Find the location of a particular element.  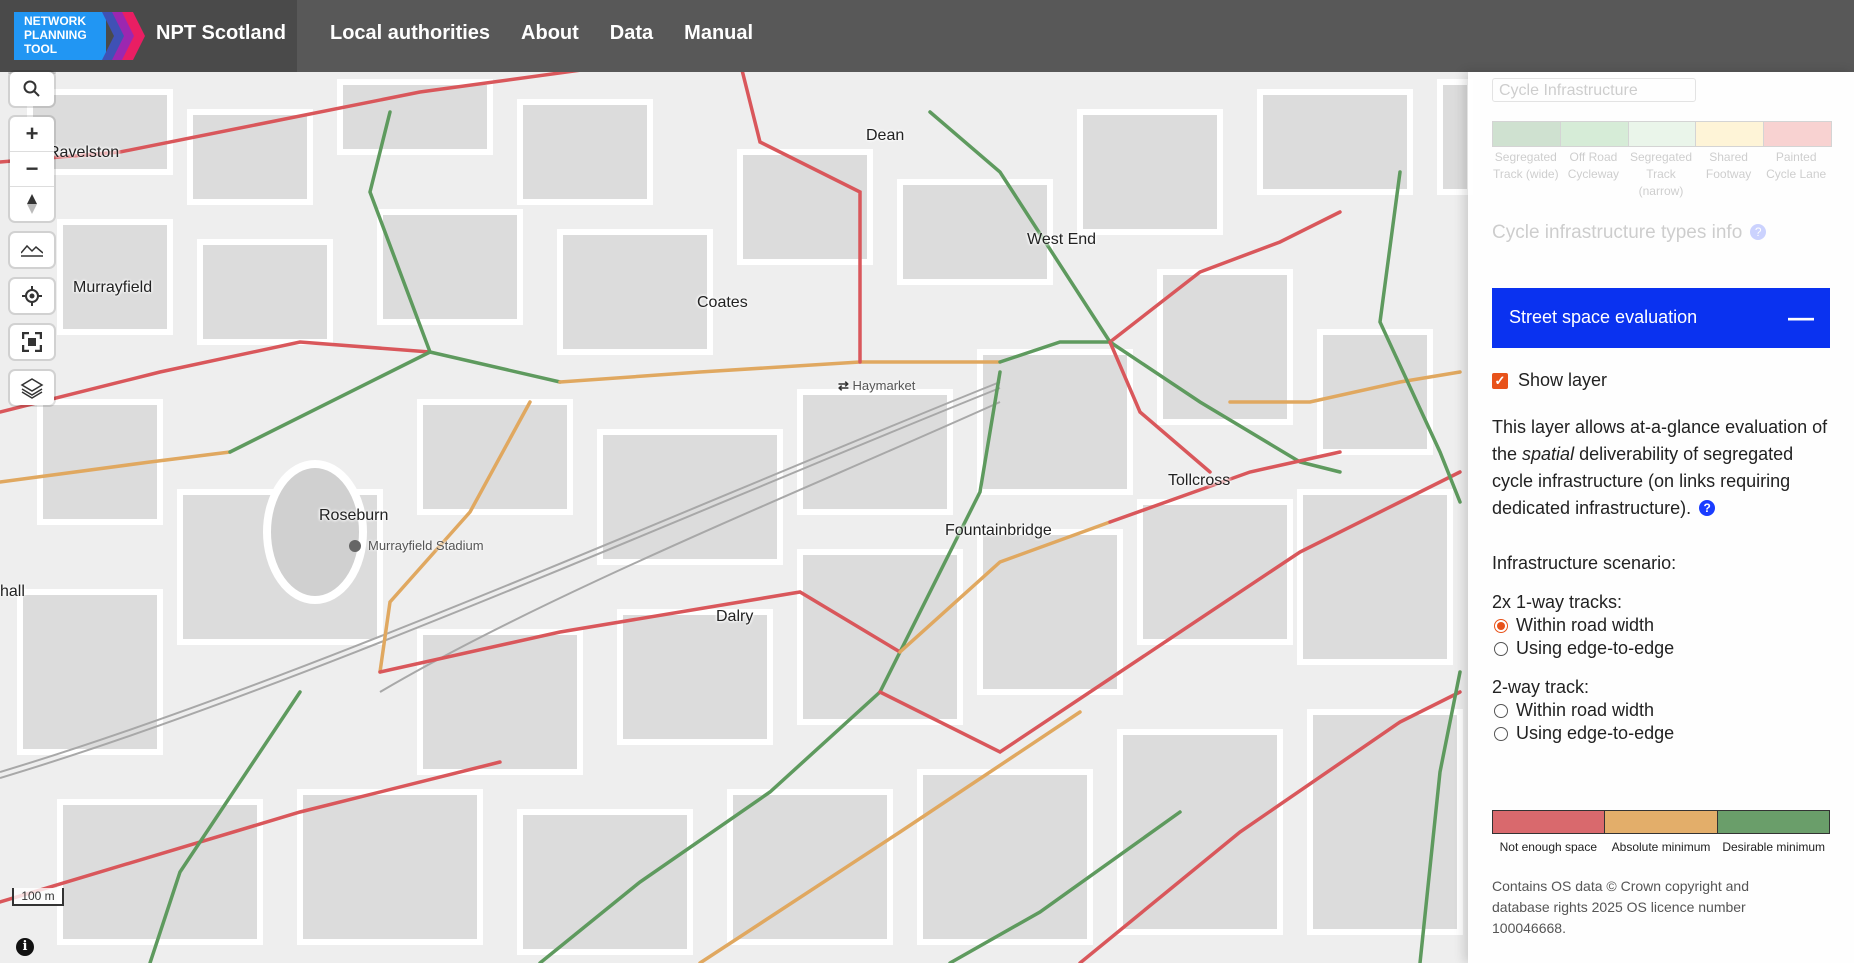

search-icon is located at coordinates (31, 88).